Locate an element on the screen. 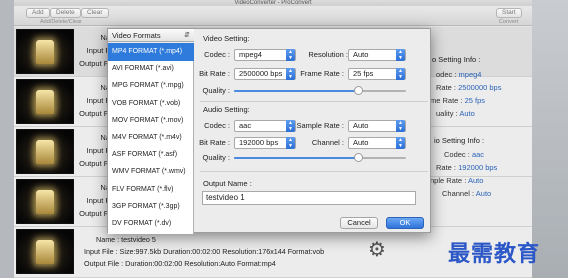 This screenshot has width=568, height=278. audio-bitrate-value: 192000 bps is located at coordinates (259, 142).